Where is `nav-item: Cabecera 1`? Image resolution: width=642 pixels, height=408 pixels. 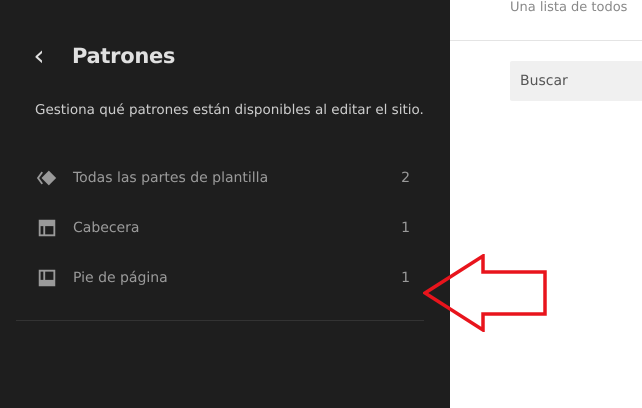 nav-item: Cabecera 1 is located at coordinates (230, 228).